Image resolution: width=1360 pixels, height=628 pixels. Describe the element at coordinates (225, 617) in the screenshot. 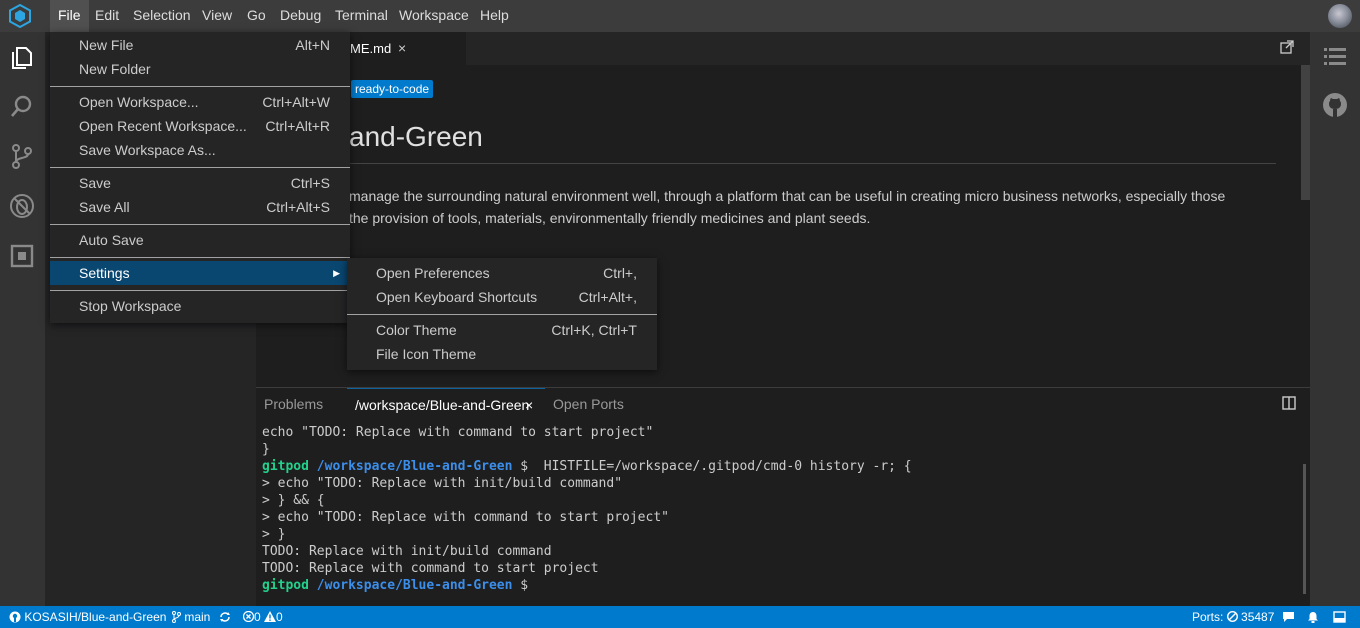

I see `sync-icon` at that location.